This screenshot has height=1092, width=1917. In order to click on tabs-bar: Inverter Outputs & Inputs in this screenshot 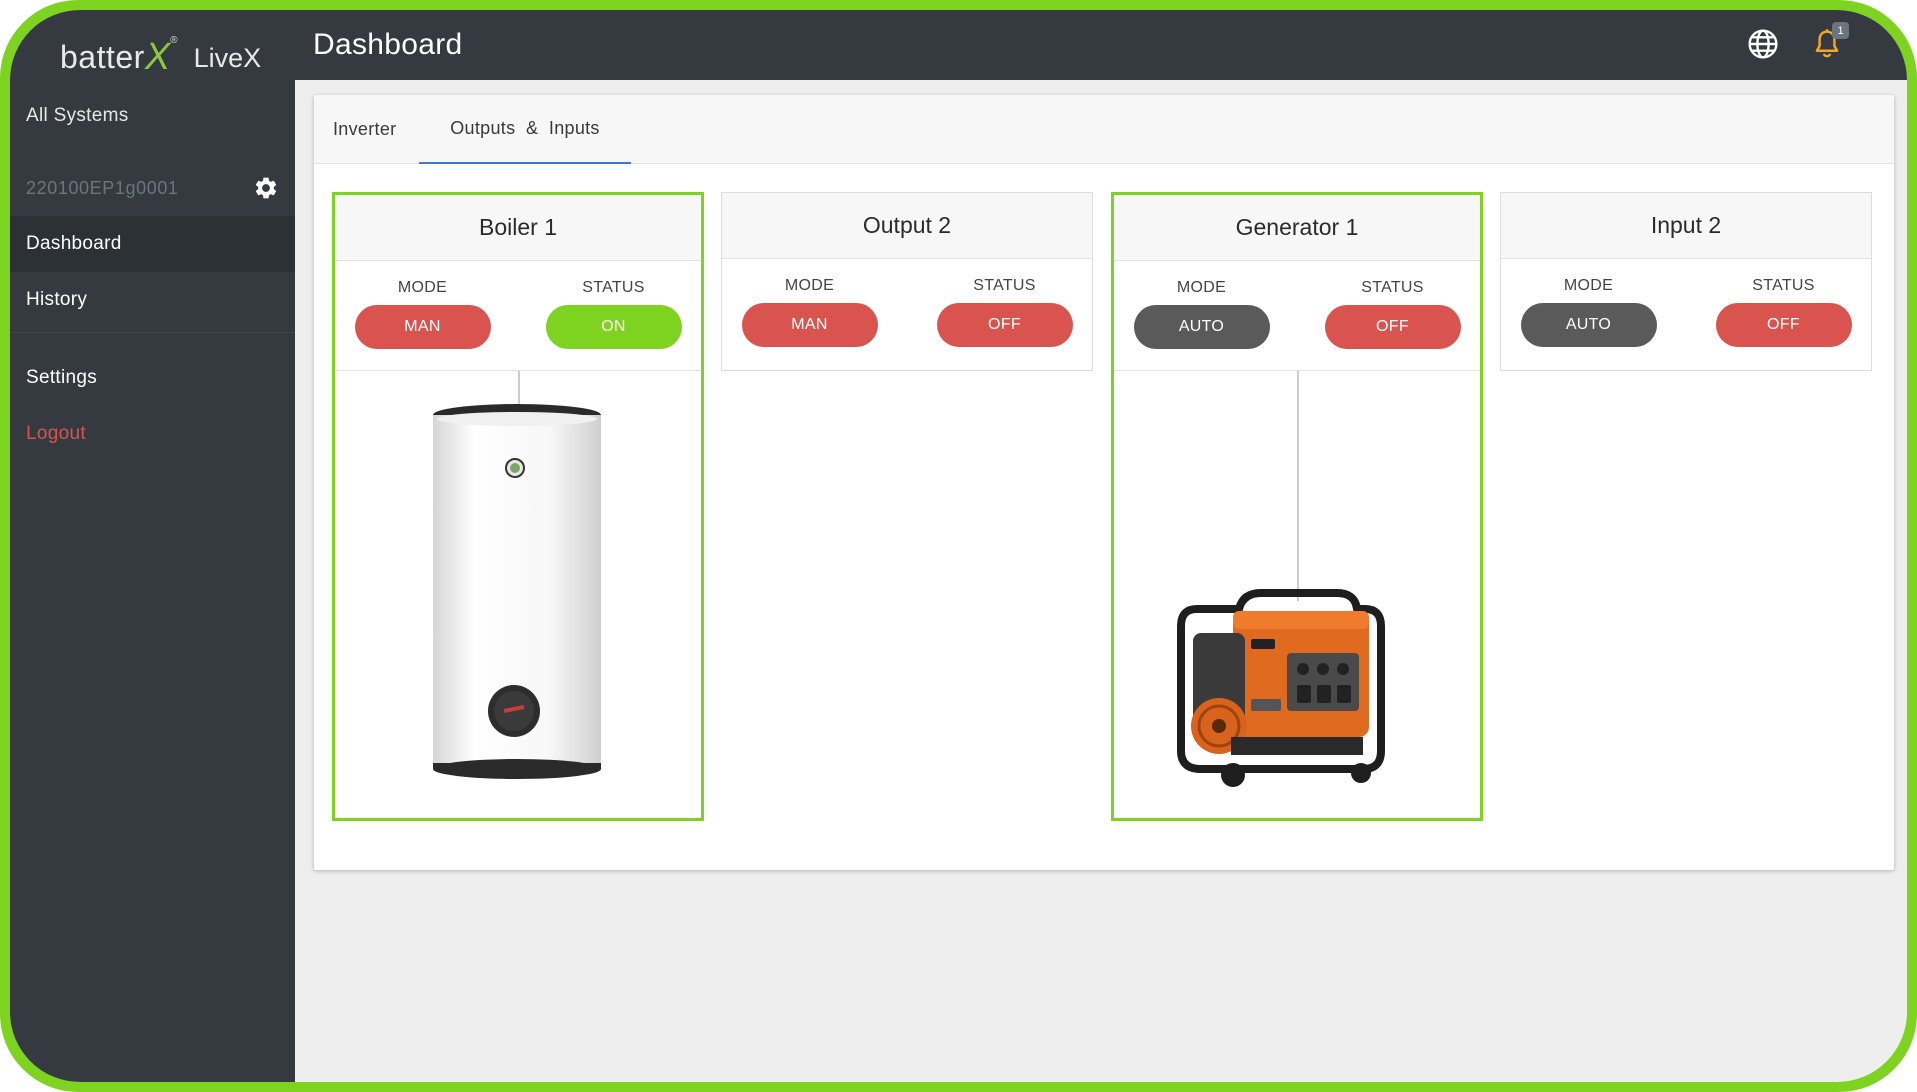, I will do `click(1104, 129)`.